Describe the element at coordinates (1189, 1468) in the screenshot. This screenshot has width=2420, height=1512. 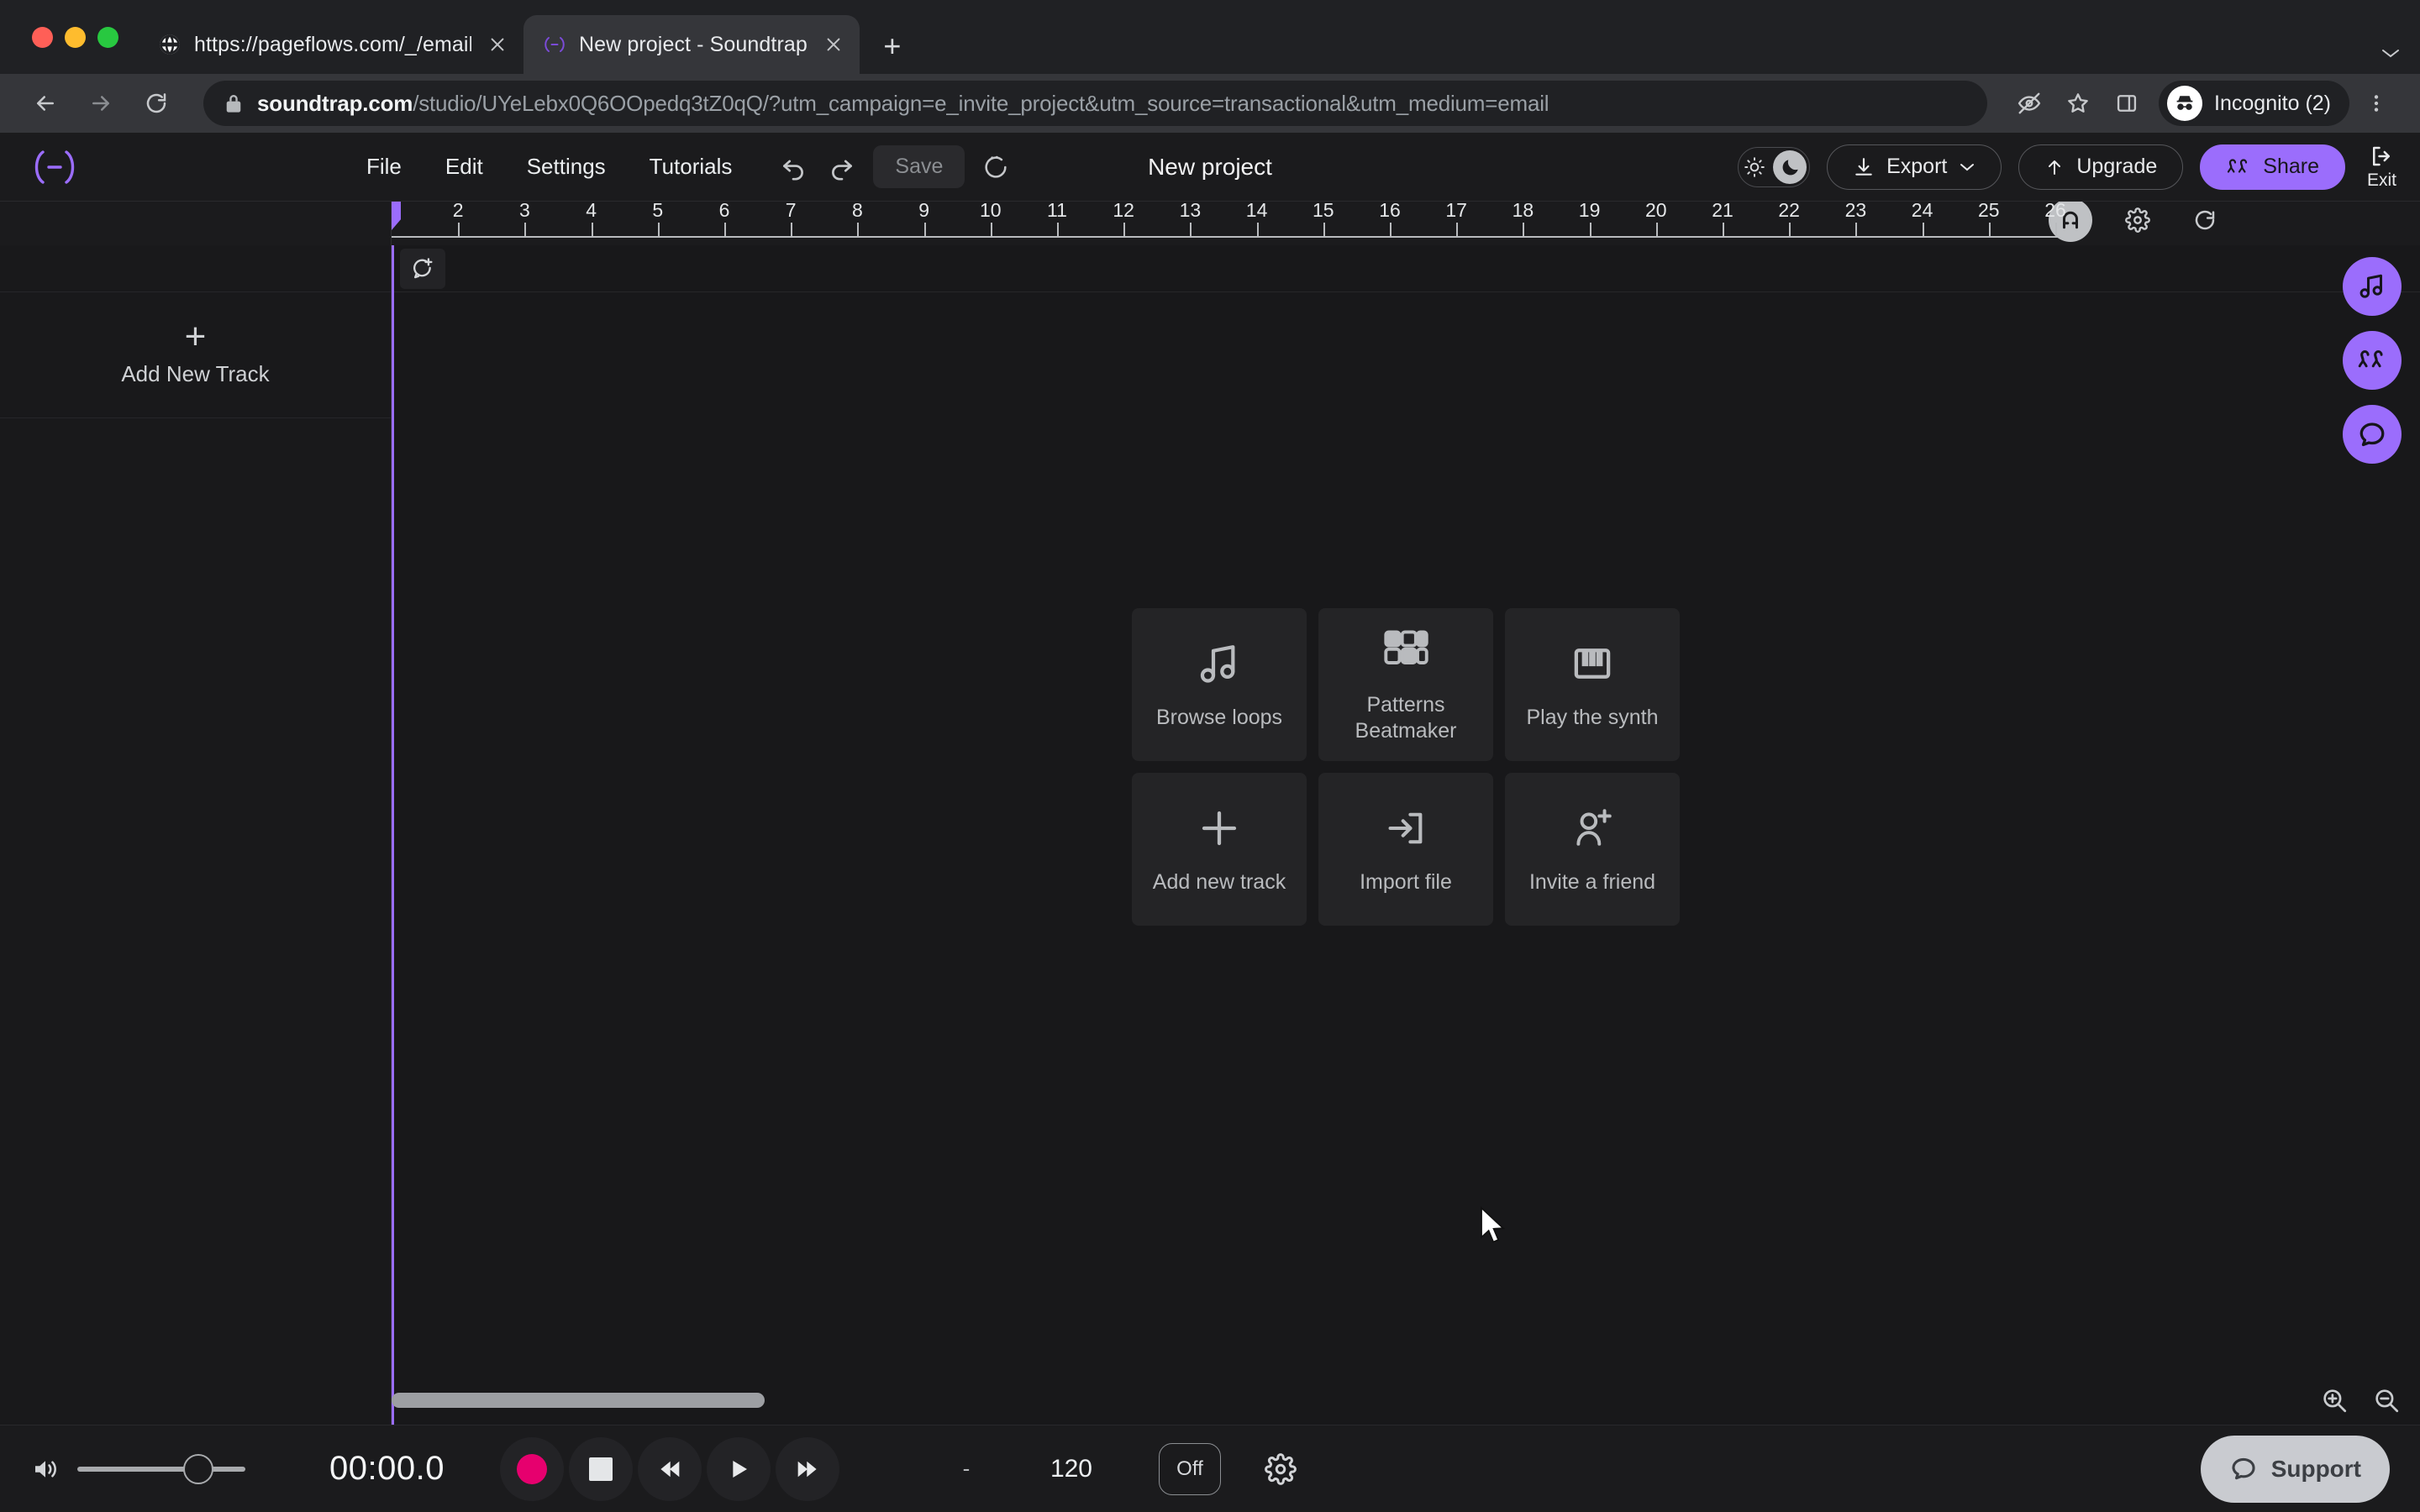
I see `metronome-toggle: Off` at that location.